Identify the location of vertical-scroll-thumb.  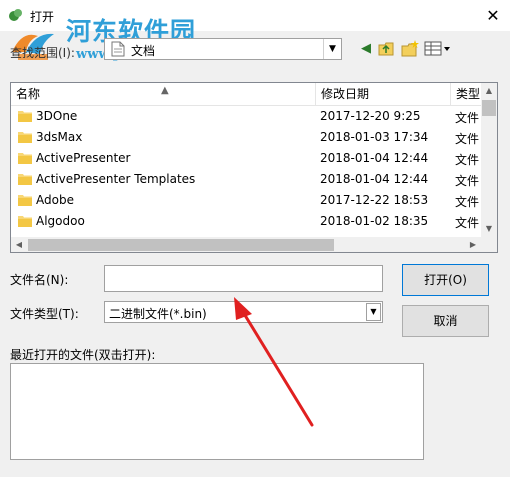
(489, 108).